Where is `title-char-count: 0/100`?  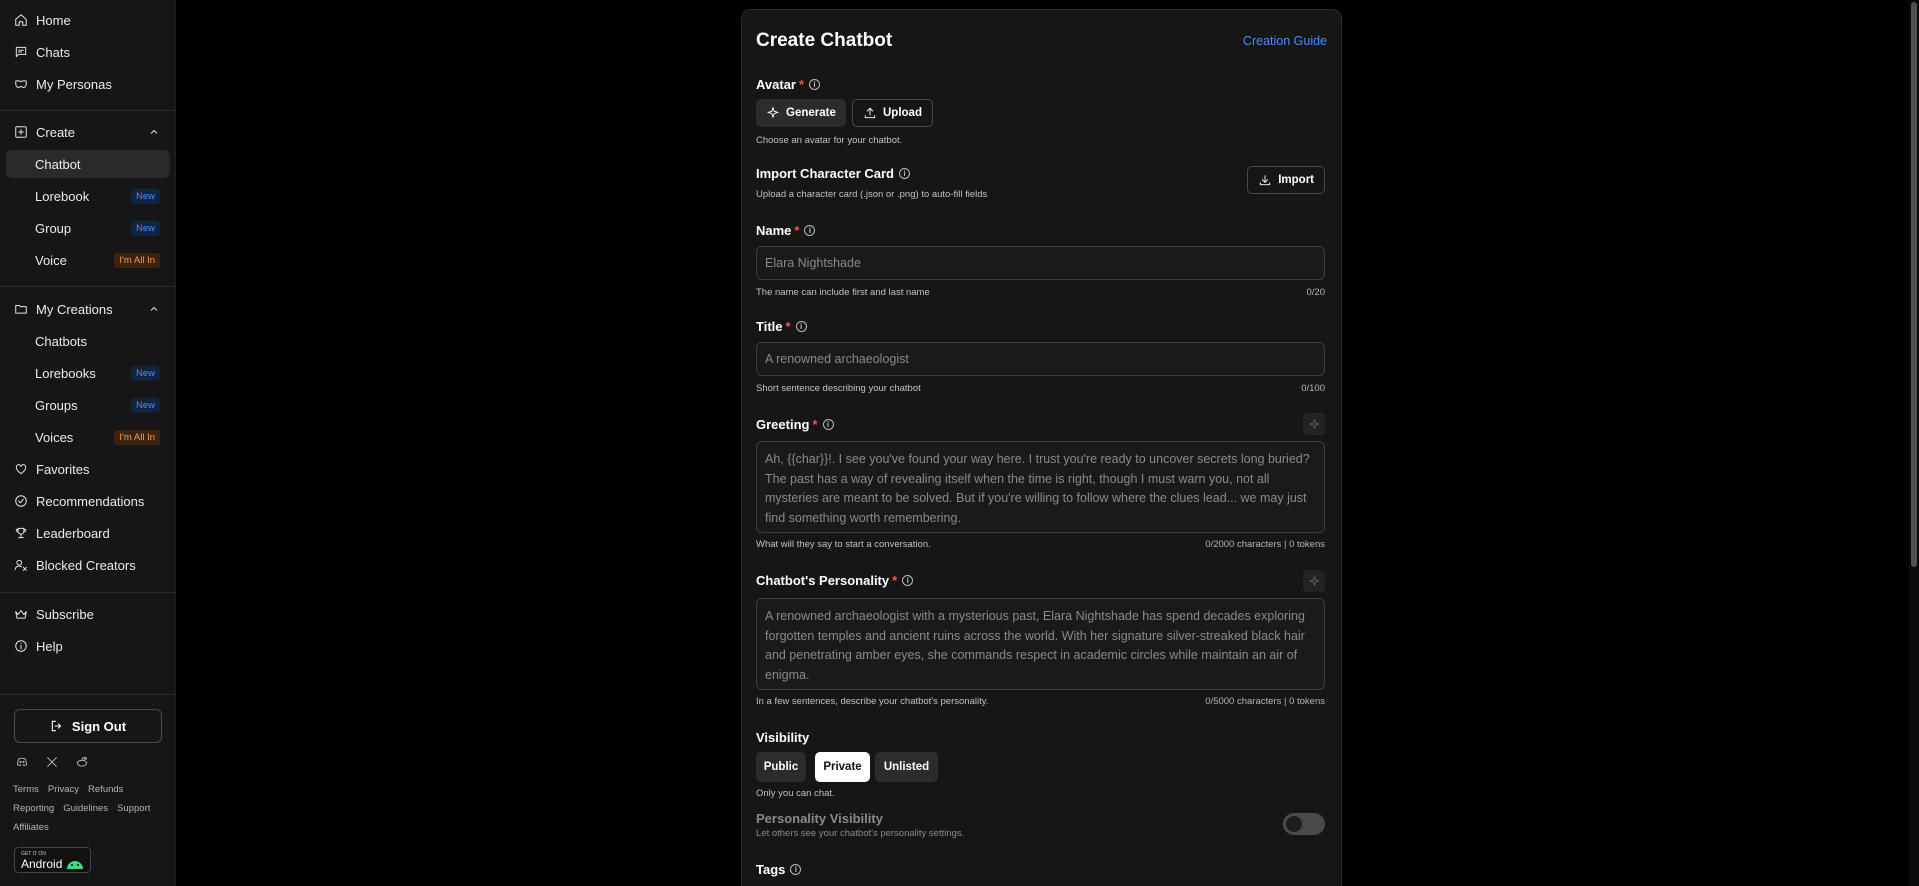 title-char-count: 0/100 is located at coordinates (1313, 388).